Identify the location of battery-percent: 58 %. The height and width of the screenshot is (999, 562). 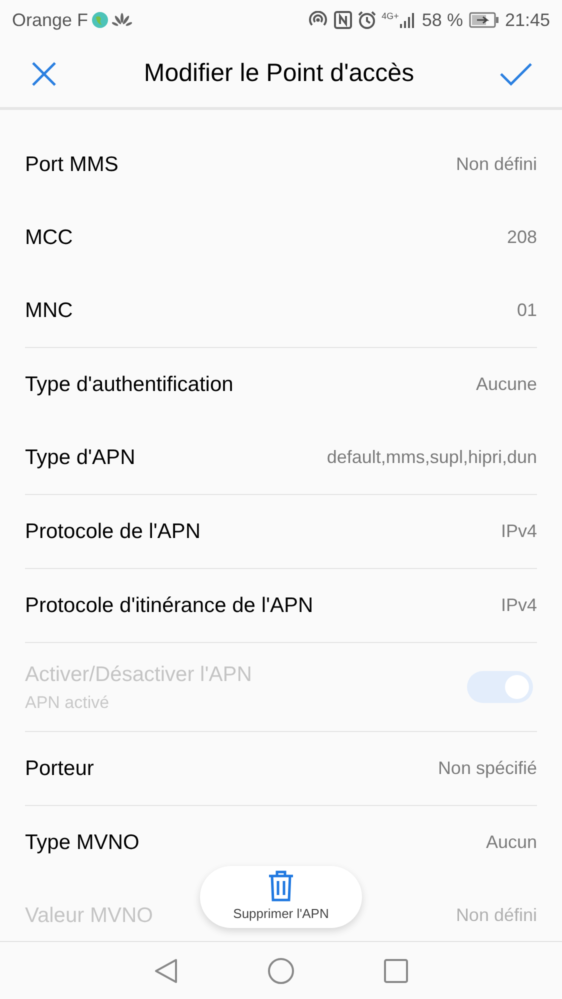
(442, 20).